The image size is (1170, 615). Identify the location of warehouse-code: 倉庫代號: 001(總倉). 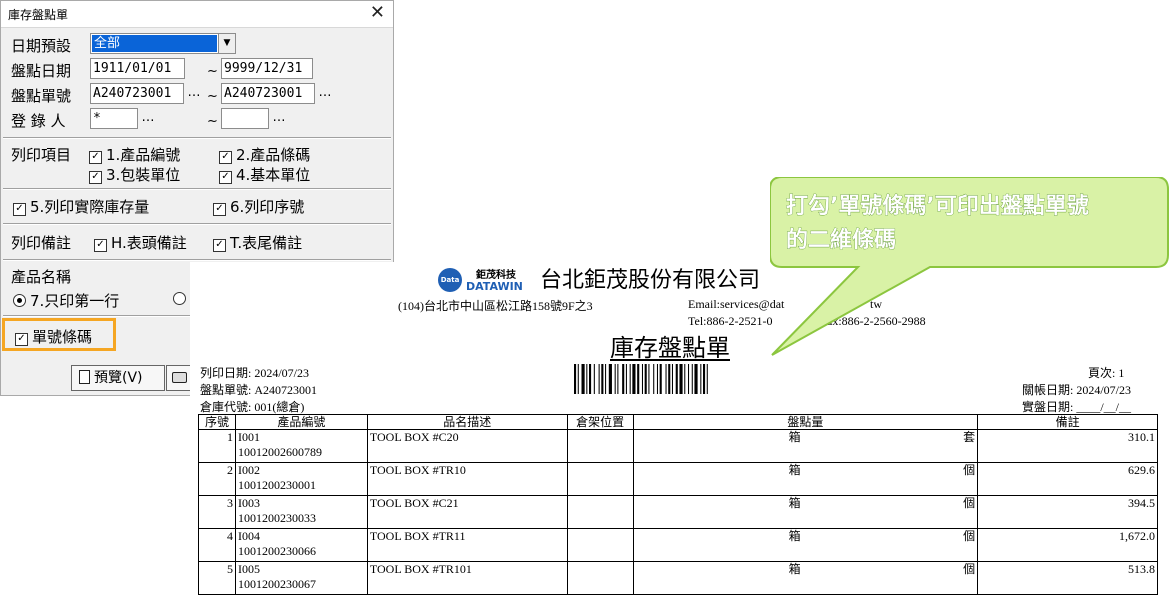
(252, 407).